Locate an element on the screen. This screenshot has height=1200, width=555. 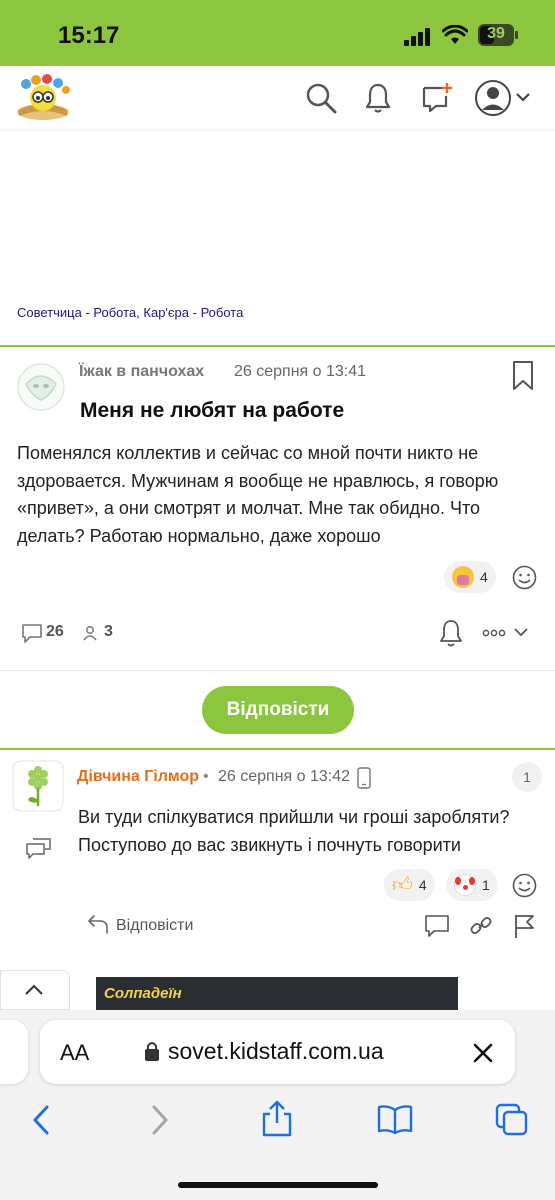
status-time: 15:17 is located at coordinates (89, 35).